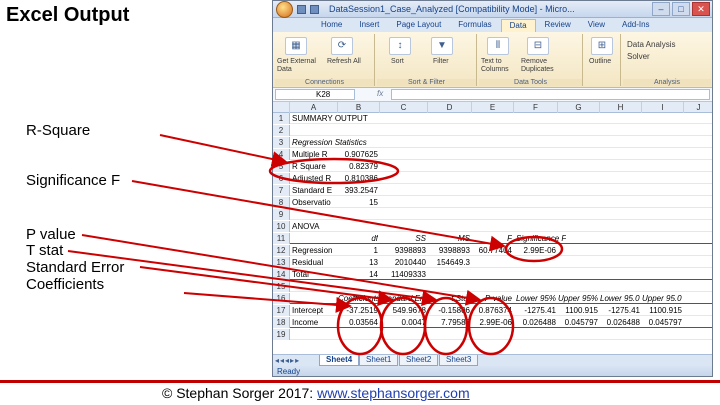 This screenshot has height=405, width=720. What do you see at coordinates (498, 46) in the screenshot?
I see `text-to-columns-icon: ⫴` at bounding box center [498, 46].